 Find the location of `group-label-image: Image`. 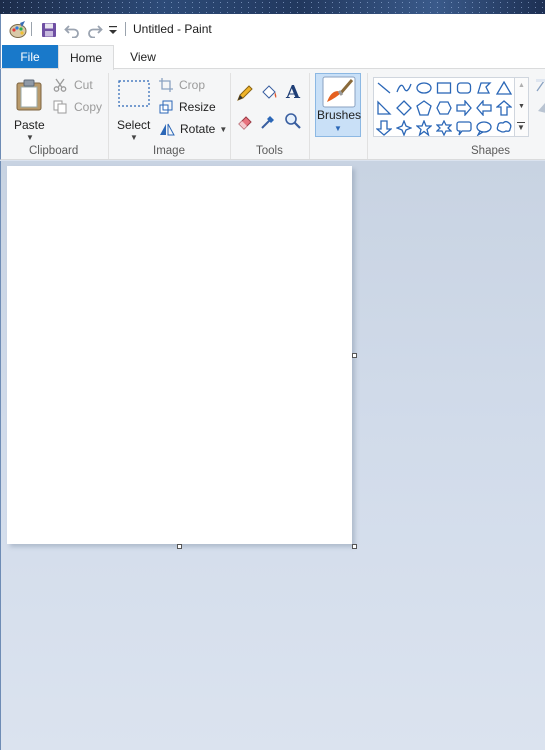

group-label-image: Image is located at coordinates (169, 151).